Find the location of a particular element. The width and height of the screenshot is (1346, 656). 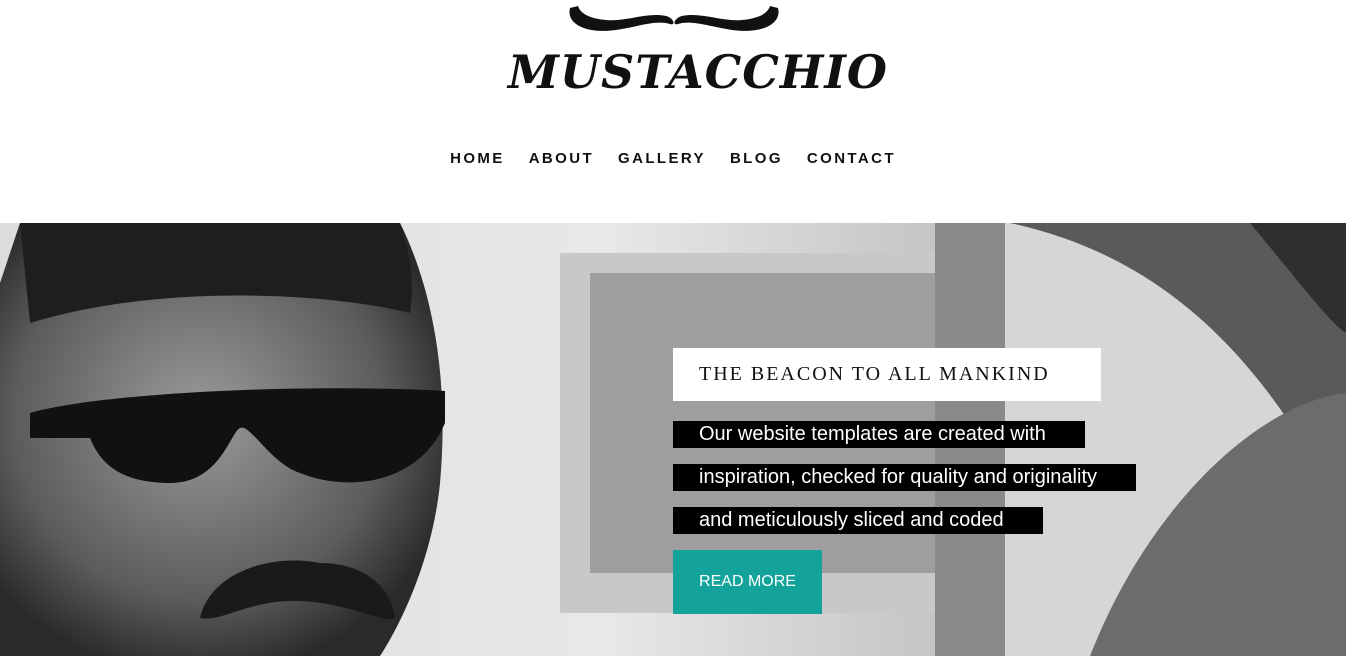

hero-title: THE BEACON TO ALL MANKIND is located at coordinates (887, 374).